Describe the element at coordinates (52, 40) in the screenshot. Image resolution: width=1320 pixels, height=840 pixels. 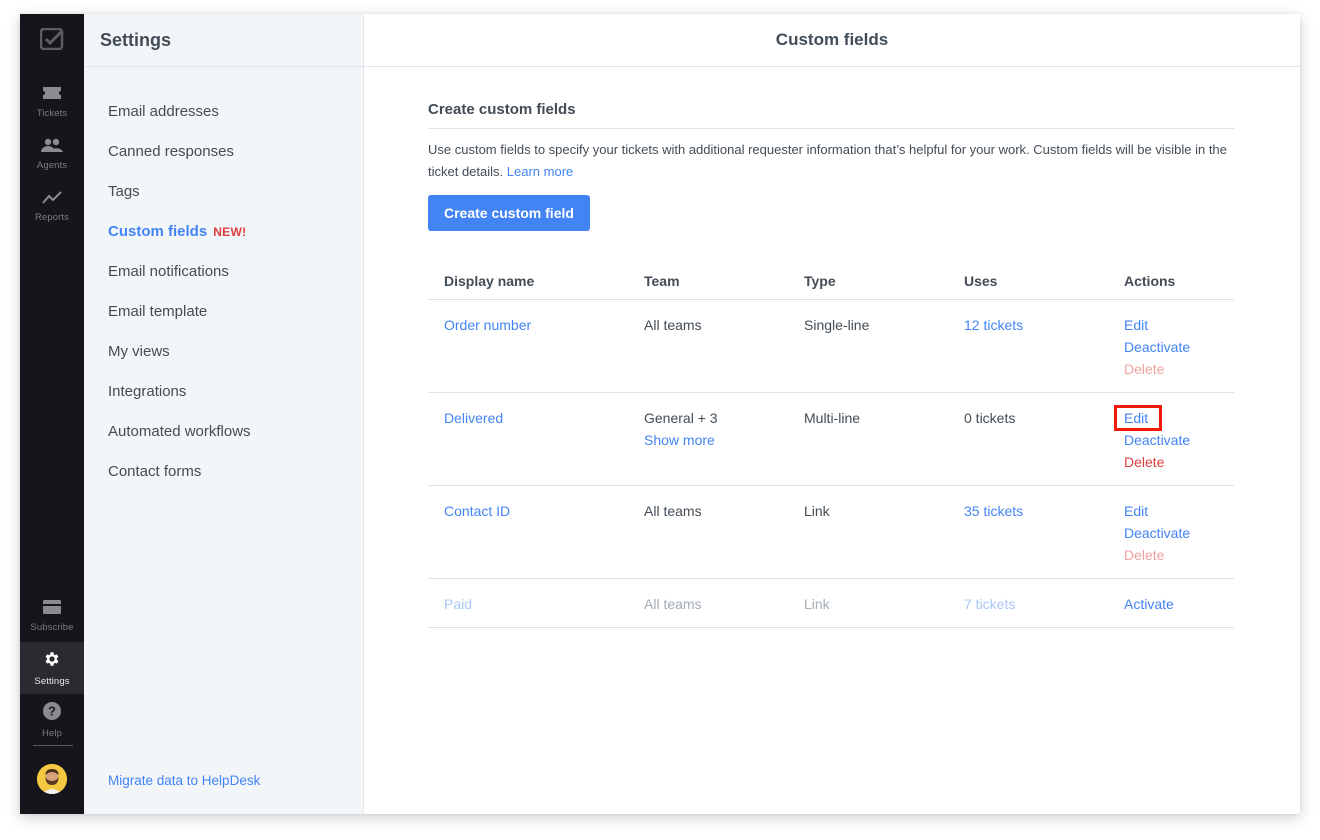
I see `helpdesk-logo-icon` at that location.